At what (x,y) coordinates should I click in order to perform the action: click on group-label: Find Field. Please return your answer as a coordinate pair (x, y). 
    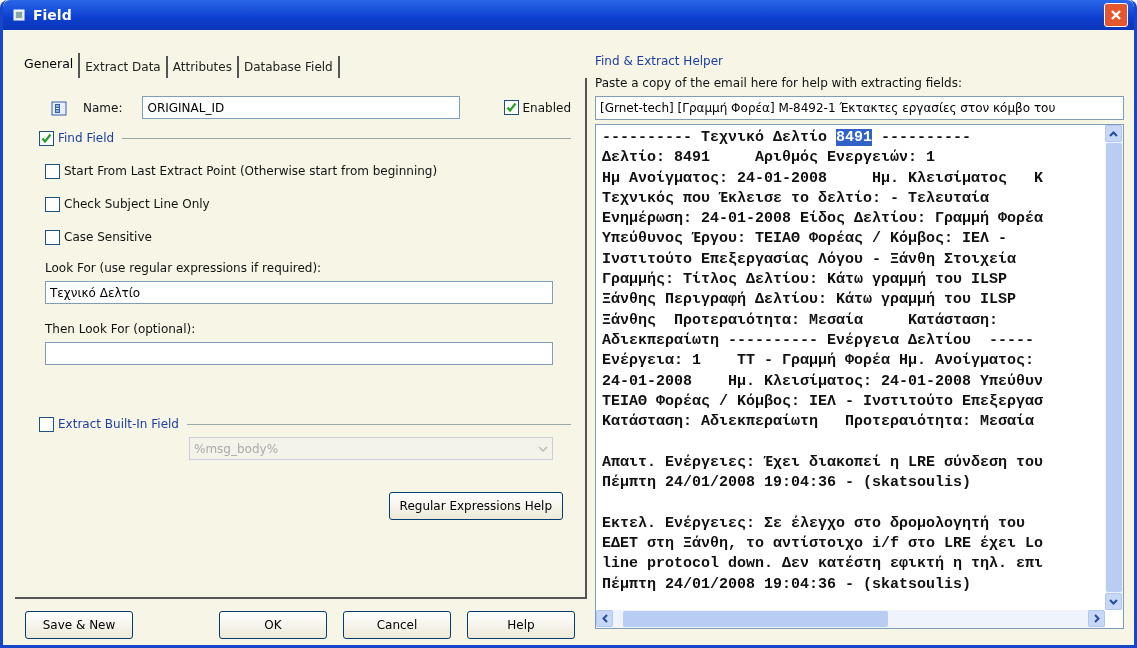
    Looking at the image, I should click on (86, 138).